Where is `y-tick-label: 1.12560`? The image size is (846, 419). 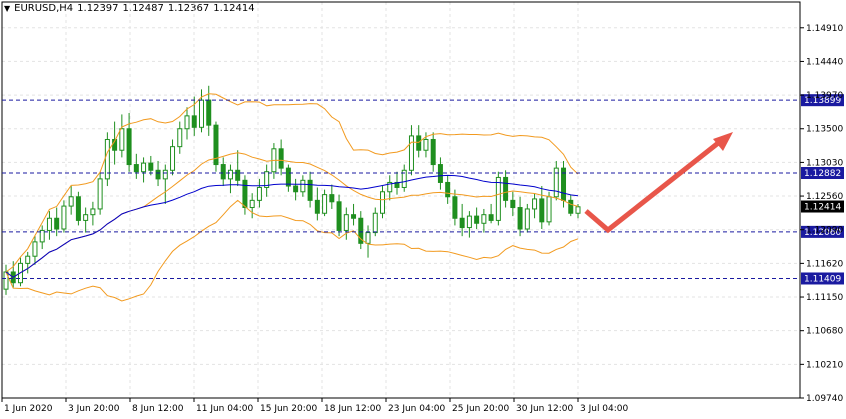 y-tick-label: 1.12560 is located at coordinates (824, 197).